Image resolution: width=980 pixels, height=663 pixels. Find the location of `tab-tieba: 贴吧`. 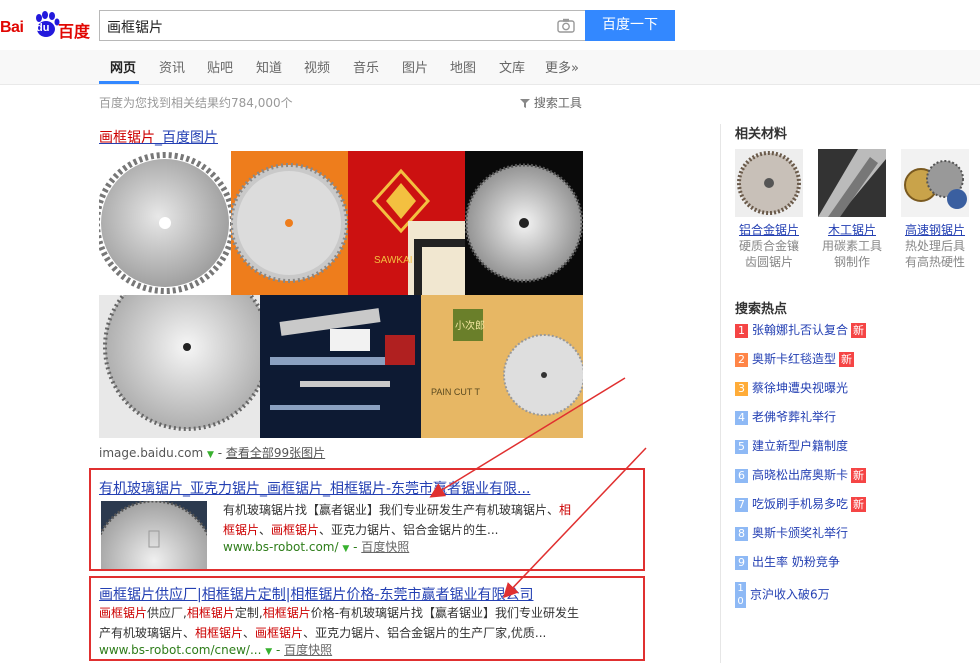

tab-tieba: 贴吧 is located at coordinates (220, 66).